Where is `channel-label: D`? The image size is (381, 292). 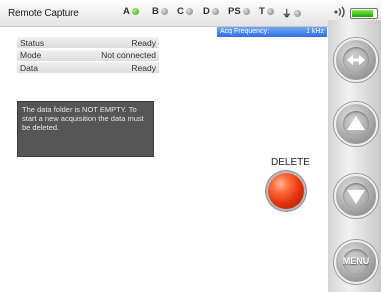 channel-label: D is located at coordinates (206, 11).